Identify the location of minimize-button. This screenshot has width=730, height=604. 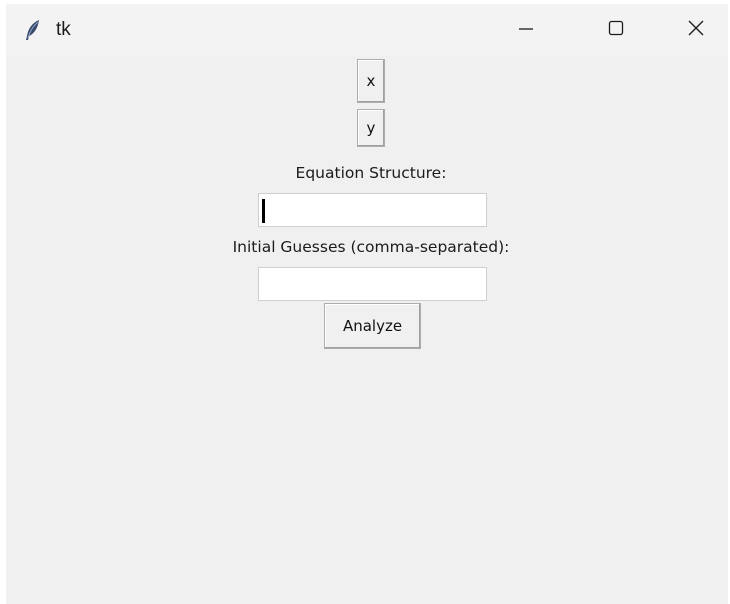
(526, 30).